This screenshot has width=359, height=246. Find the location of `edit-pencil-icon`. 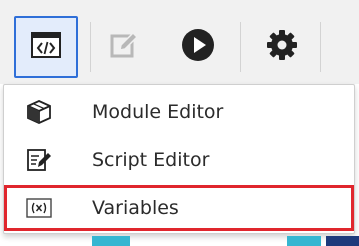

edit-pencil-icon is located at coordinates (124, 47).